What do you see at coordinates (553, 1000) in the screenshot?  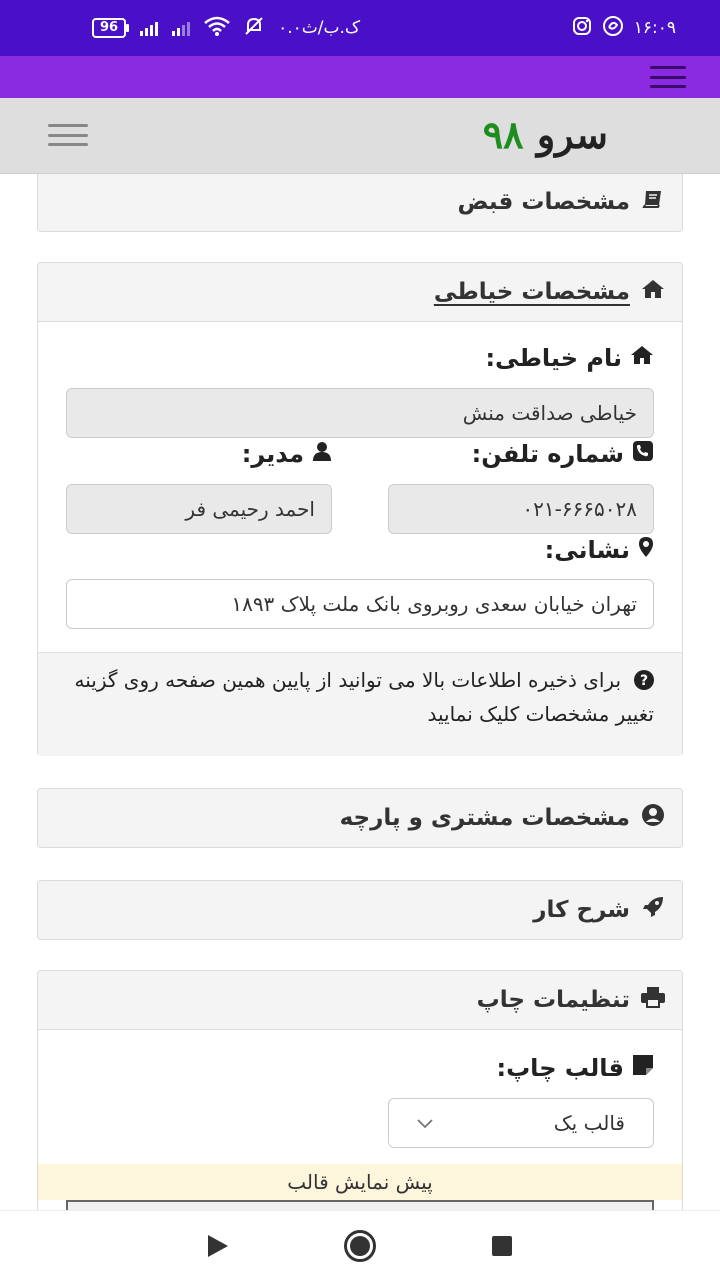 I see `section-print-title: تنظیمات چاپ` at bounding box center [553, 1000].